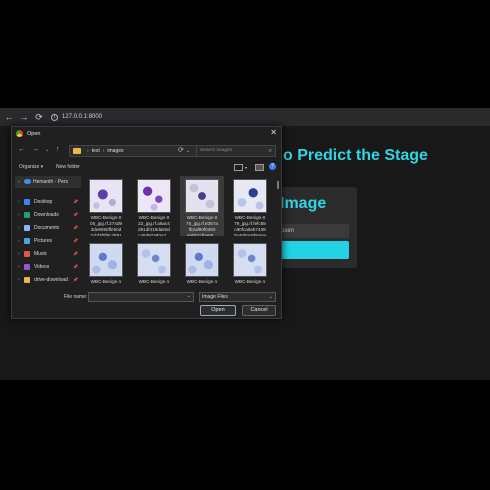  I want to click on back-arrow-icon: ←, so click(21, 149).